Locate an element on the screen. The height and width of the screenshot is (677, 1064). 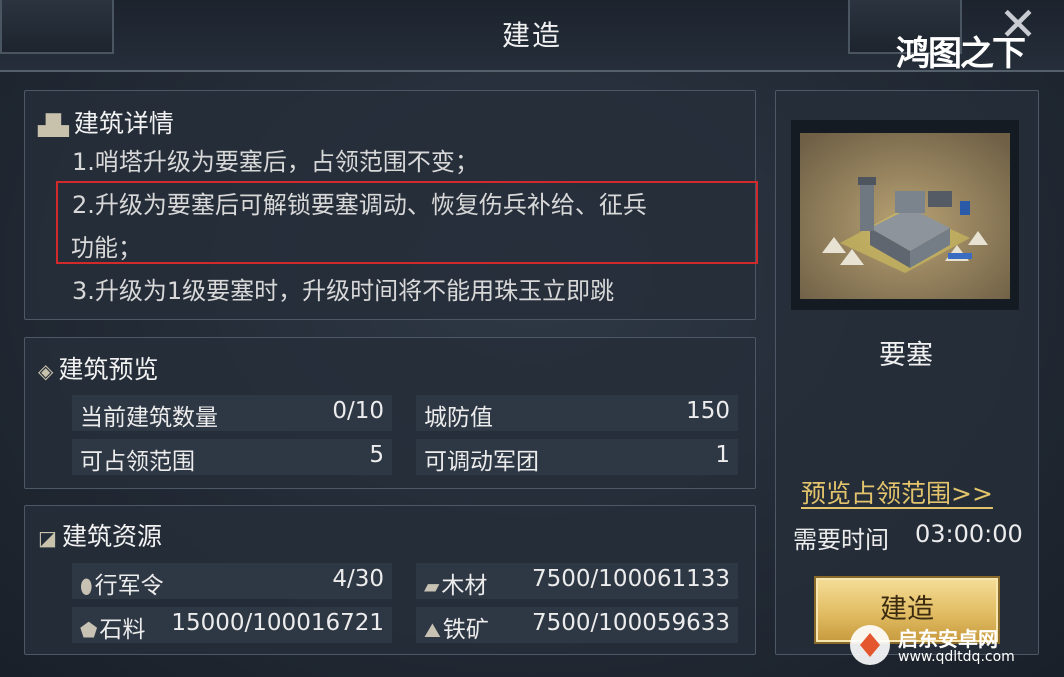
stack-icon: ◪ is located at coordinates (47, 538).